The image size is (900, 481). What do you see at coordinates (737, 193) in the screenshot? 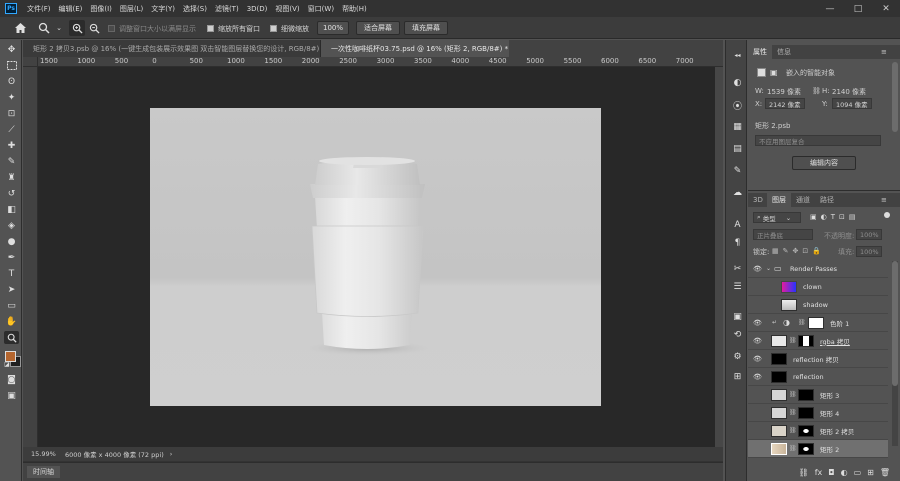
I see `libraries-icon: ☁` at bounding box center [737, 193].